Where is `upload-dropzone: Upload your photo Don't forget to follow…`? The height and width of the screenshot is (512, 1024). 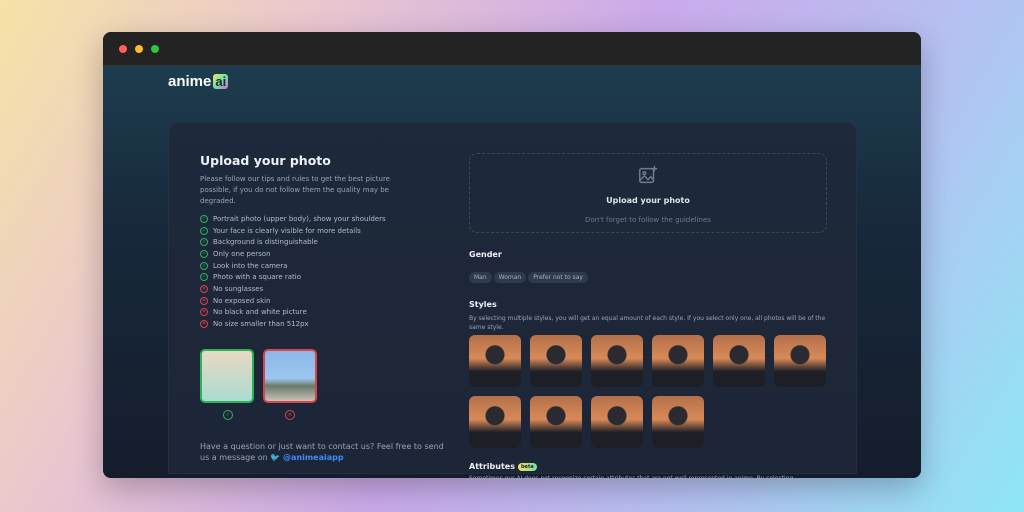
upload-dropzone: Upload your photo Don't forget to follow… is located at coordinates (648, 193).